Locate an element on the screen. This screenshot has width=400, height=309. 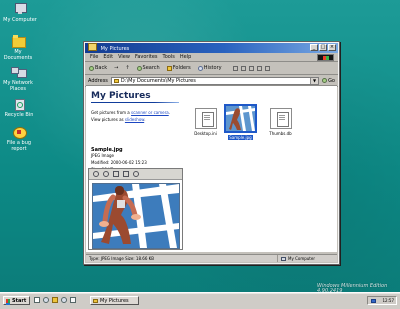
selected-file-type: JPEG Image is located at coordinates (103, 155).